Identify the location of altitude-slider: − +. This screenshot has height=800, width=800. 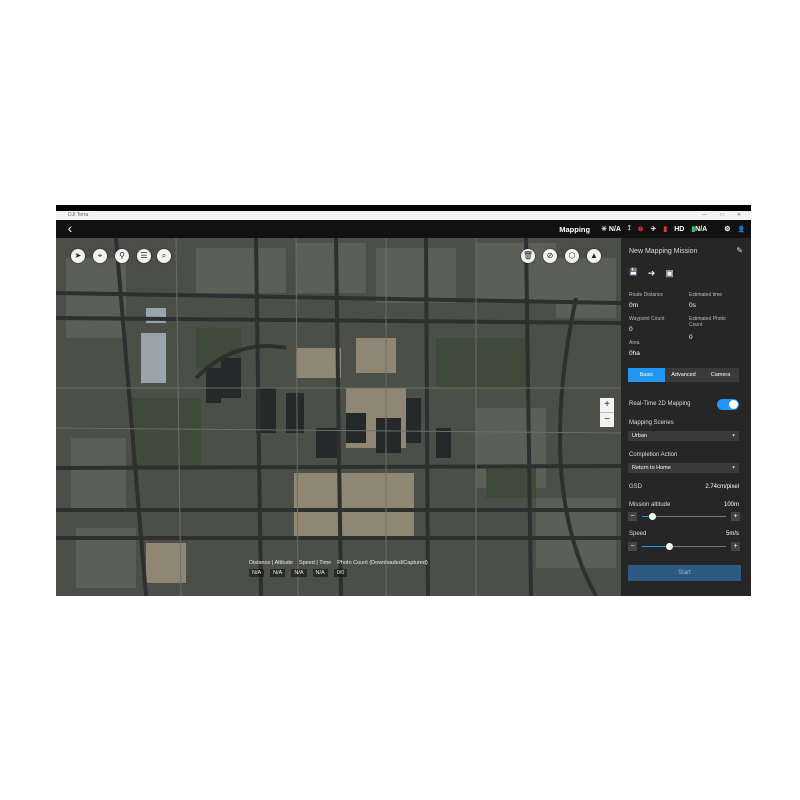
(684, 517).